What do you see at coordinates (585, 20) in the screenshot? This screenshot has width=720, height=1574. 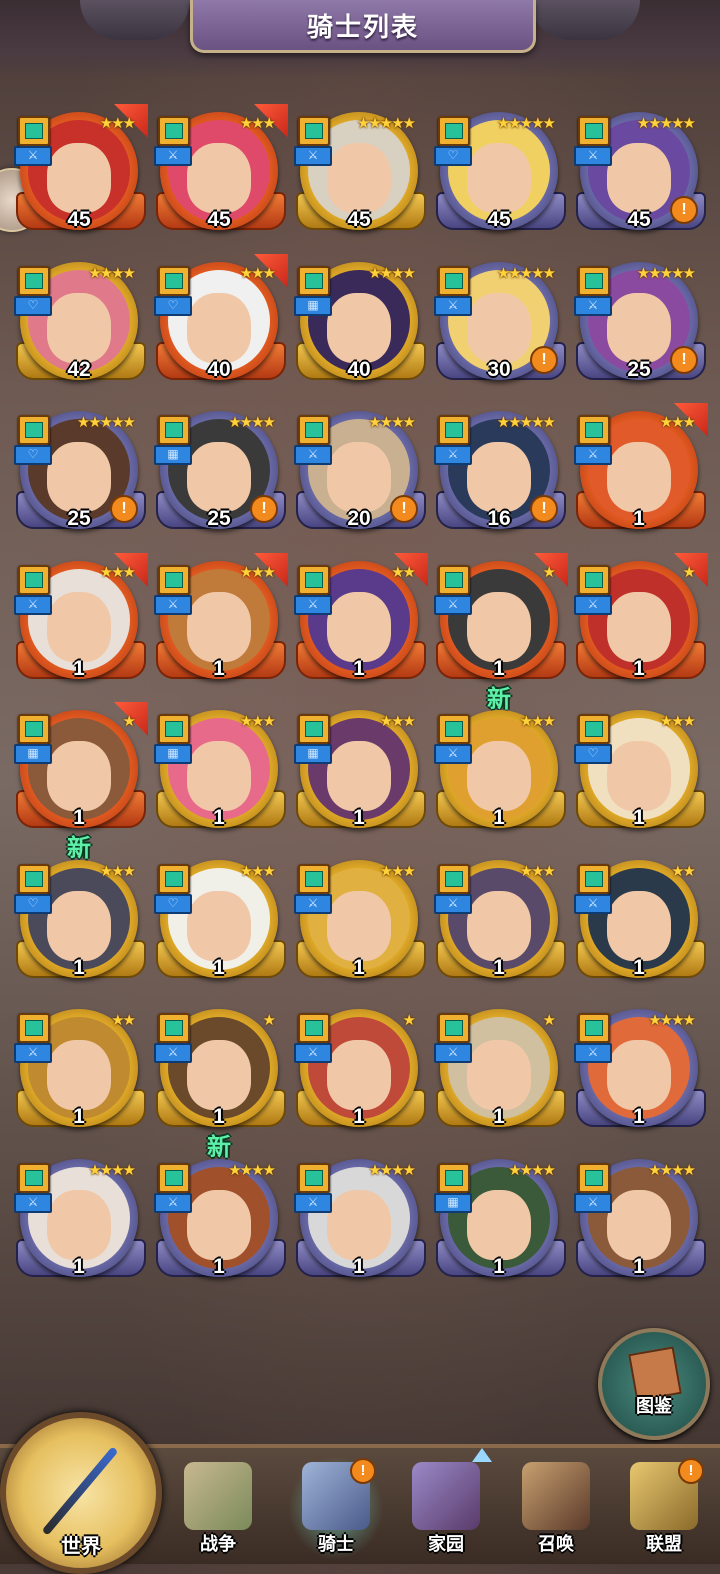 I see `header-ornament-right` at bounding box center [585, 20].